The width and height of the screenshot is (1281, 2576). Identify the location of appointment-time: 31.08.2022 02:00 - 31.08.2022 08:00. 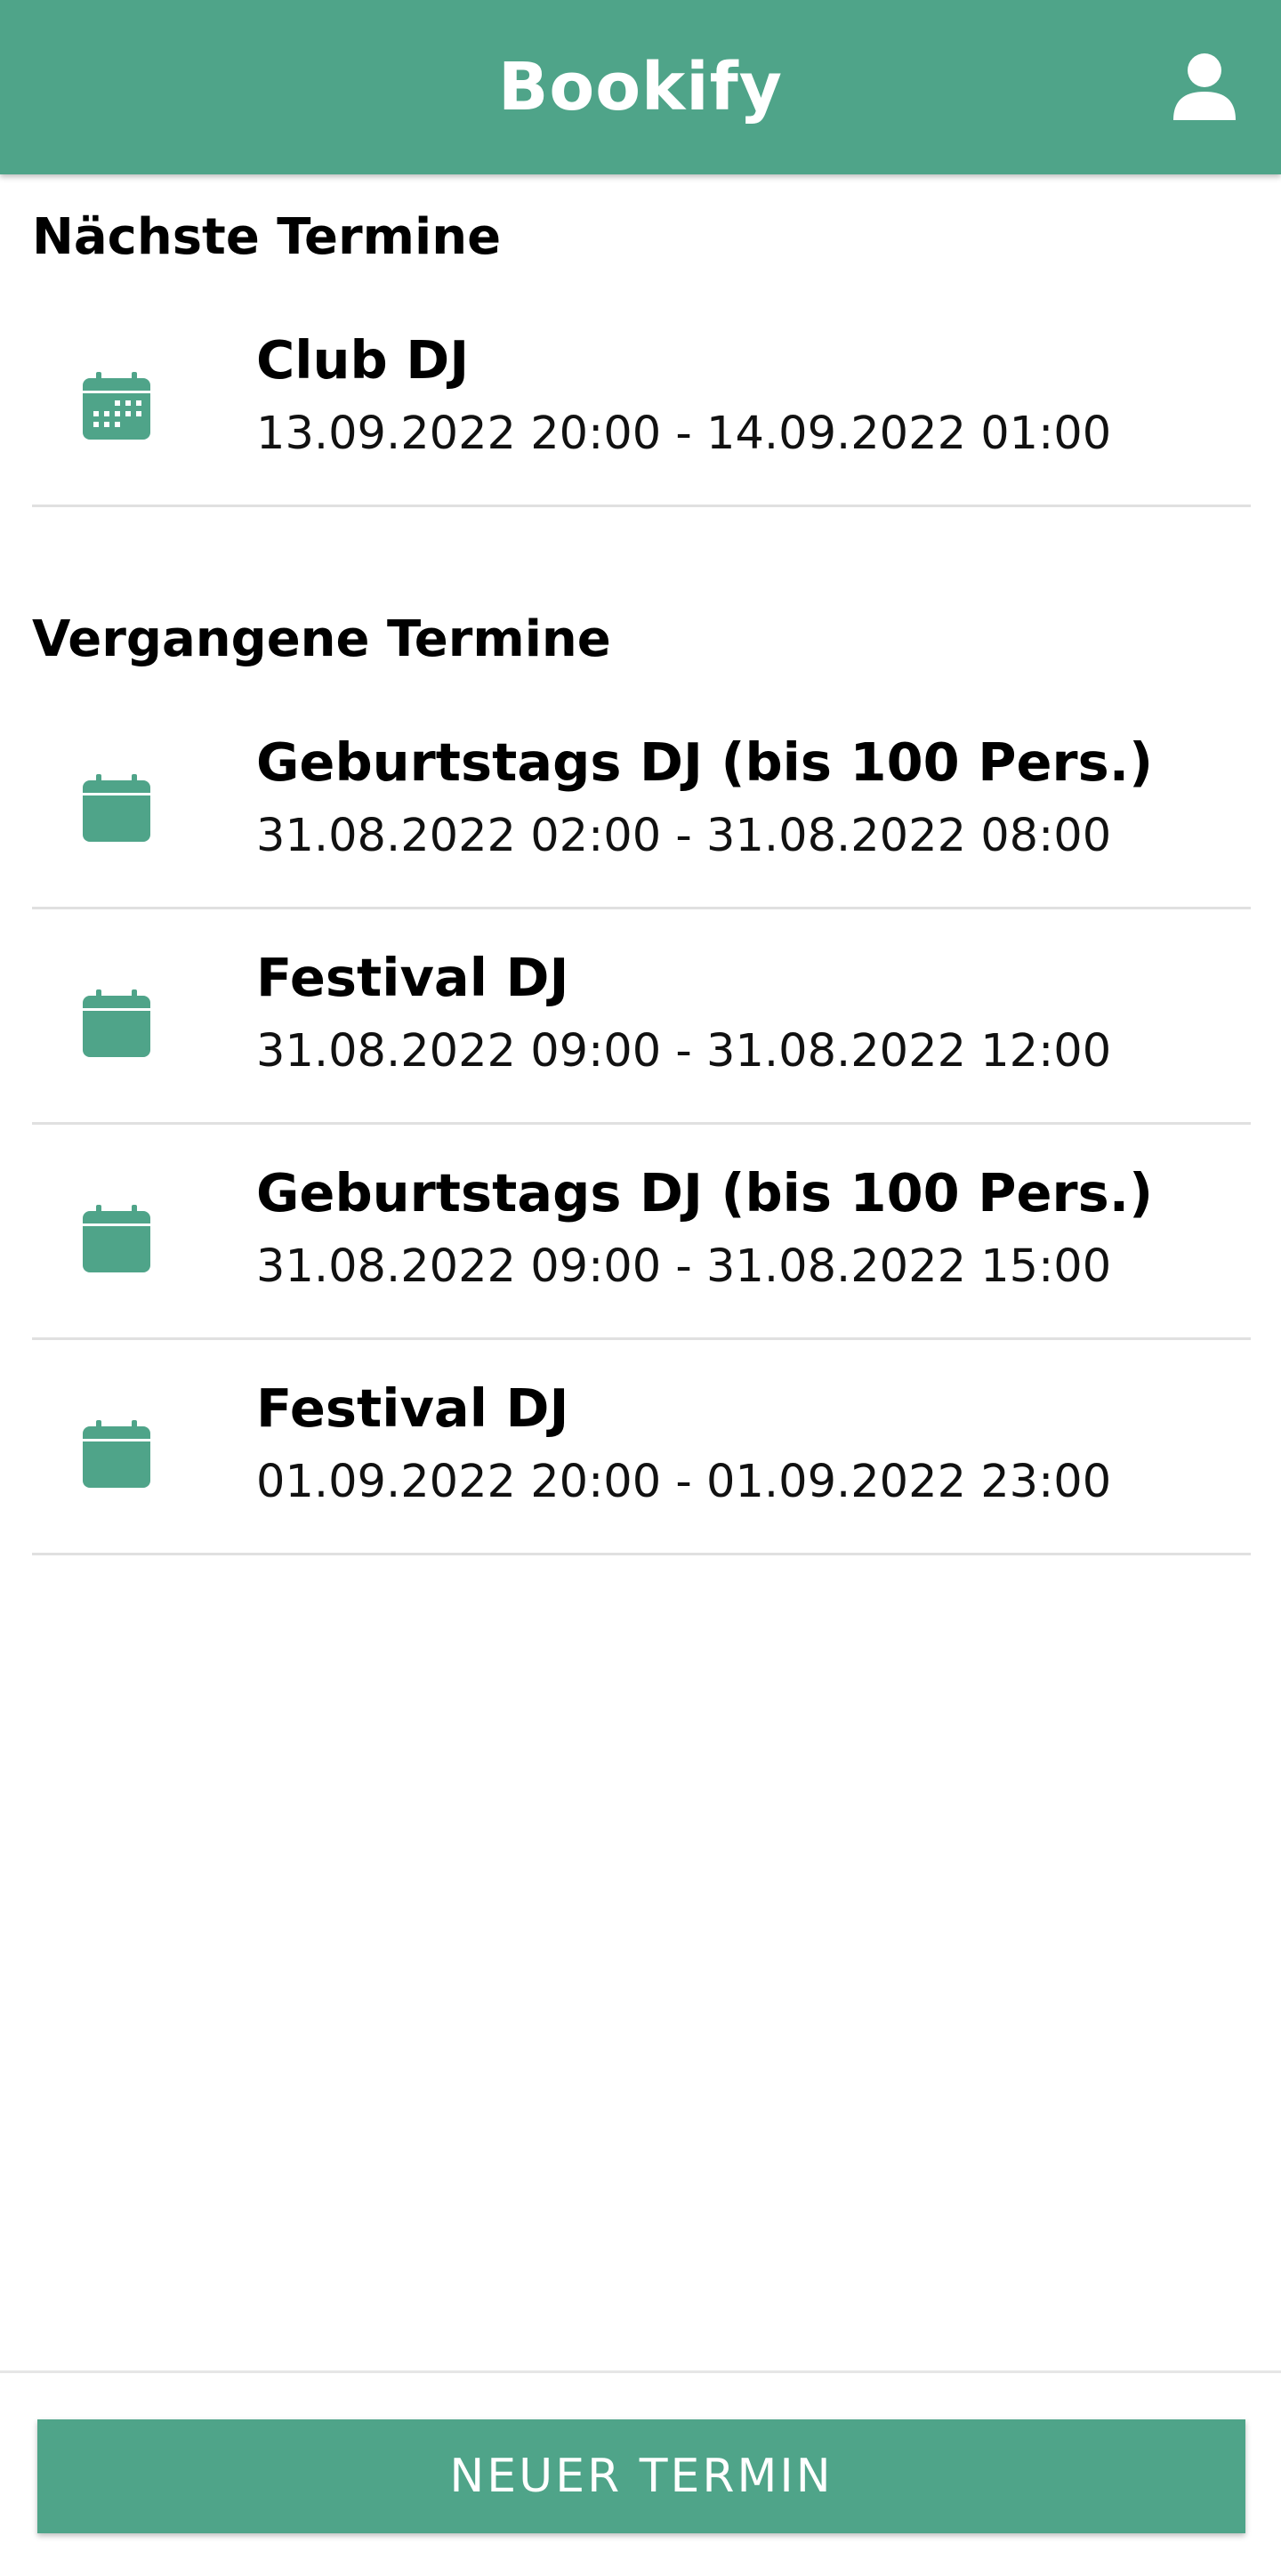
(684, 836).